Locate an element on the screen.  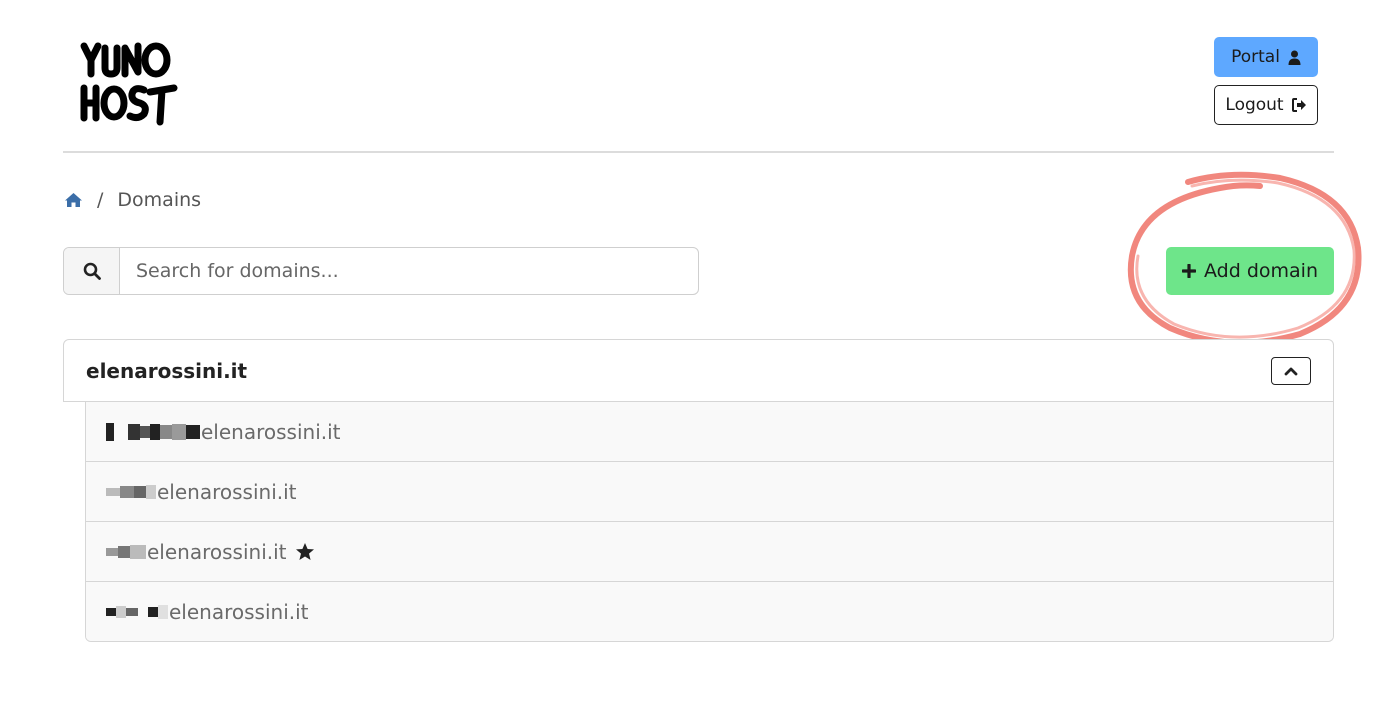
header-divider is located at coordinates (698, 152).